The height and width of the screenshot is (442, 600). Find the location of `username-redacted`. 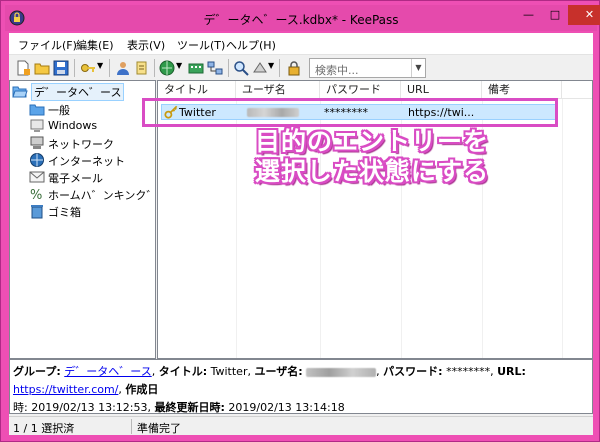

username-redacted is located at coordinates (341, 372).